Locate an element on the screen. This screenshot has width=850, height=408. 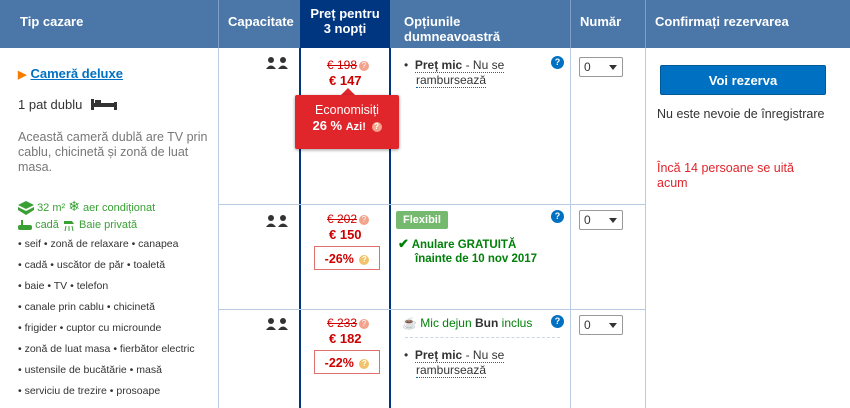
room-size-icon is located at coordinates (26, 208).